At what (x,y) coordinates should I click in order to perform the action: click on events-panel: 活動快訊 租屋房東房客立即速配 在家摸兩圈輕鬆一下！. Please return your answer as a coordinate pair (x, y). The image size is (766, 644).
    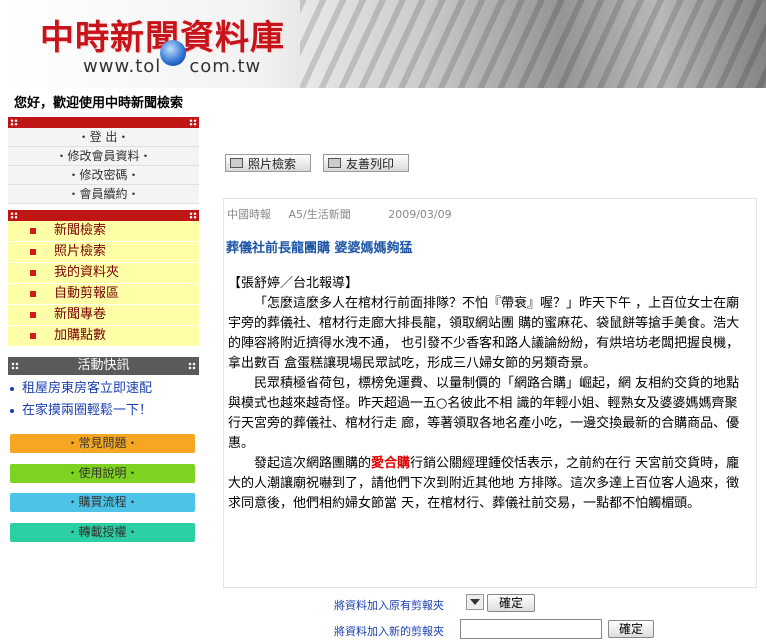
    Looking at the image, I should click on (103, 389).